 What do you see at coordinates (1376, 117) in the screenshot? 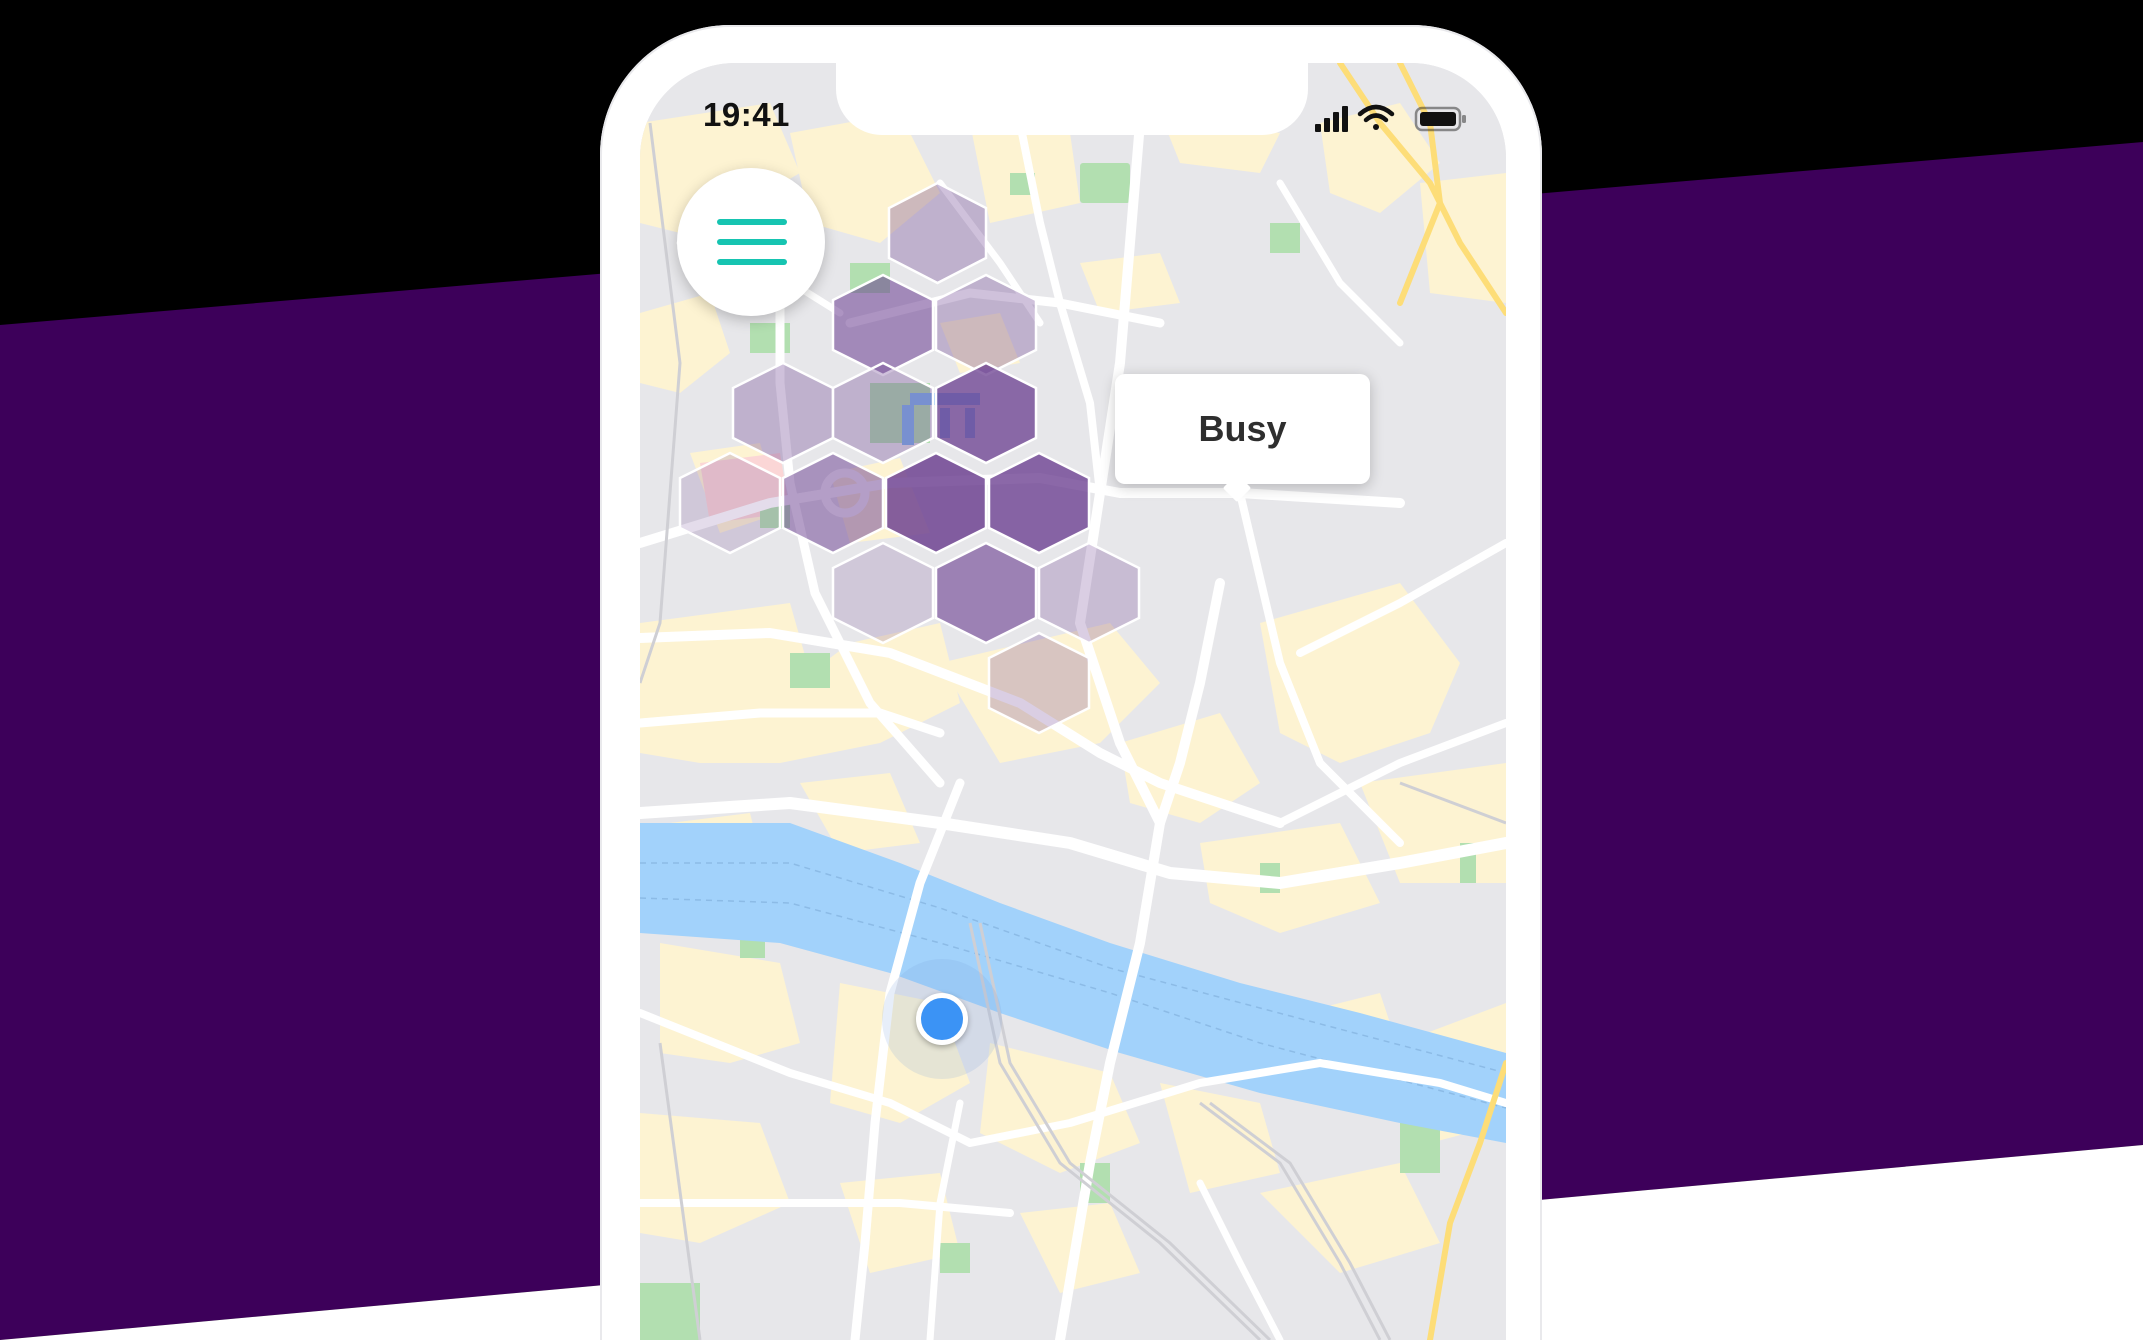
I see `wifi-icon` at bounding box center [1376, 117].